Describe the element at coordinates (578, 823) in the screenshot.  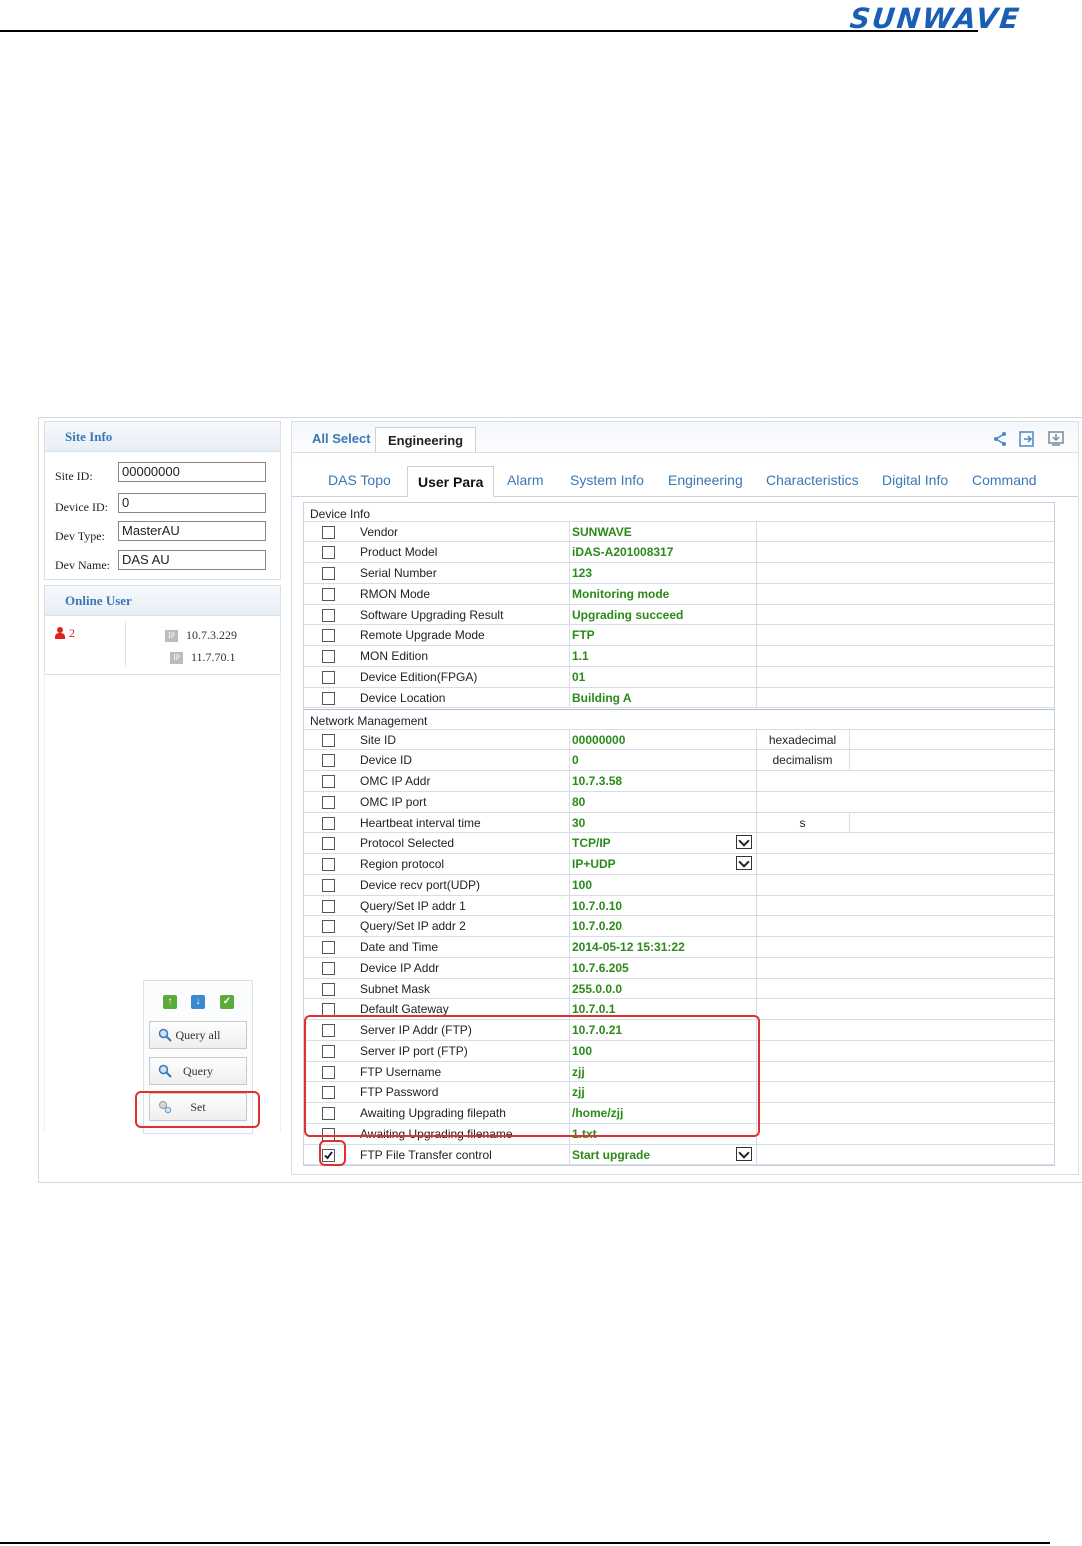
I see `row-value: 30` at that location.